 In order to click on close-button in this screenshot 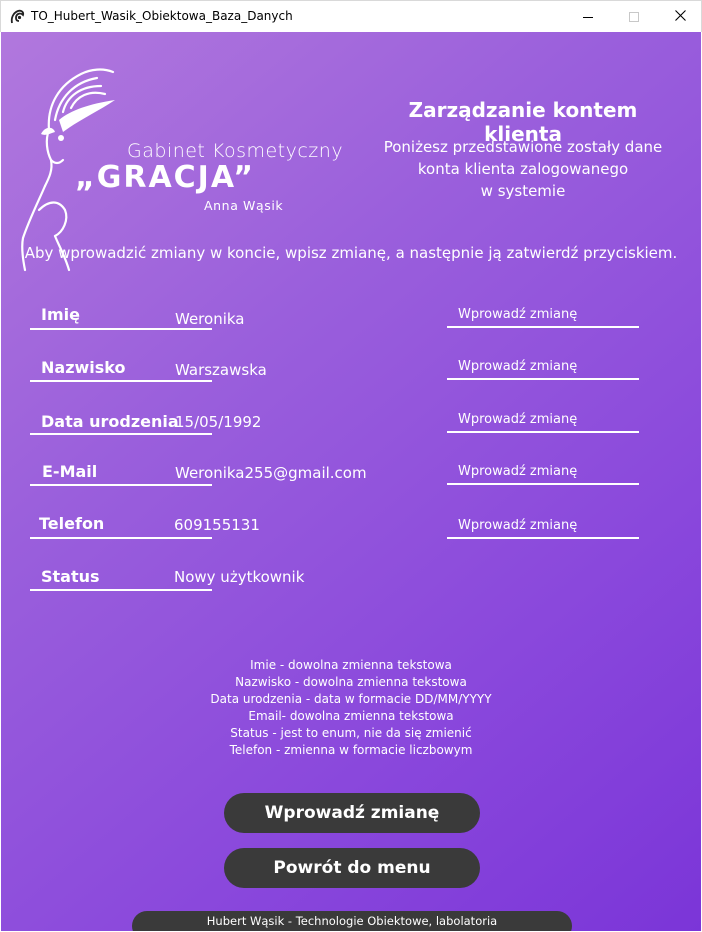, I will do `click(679, 17)`.